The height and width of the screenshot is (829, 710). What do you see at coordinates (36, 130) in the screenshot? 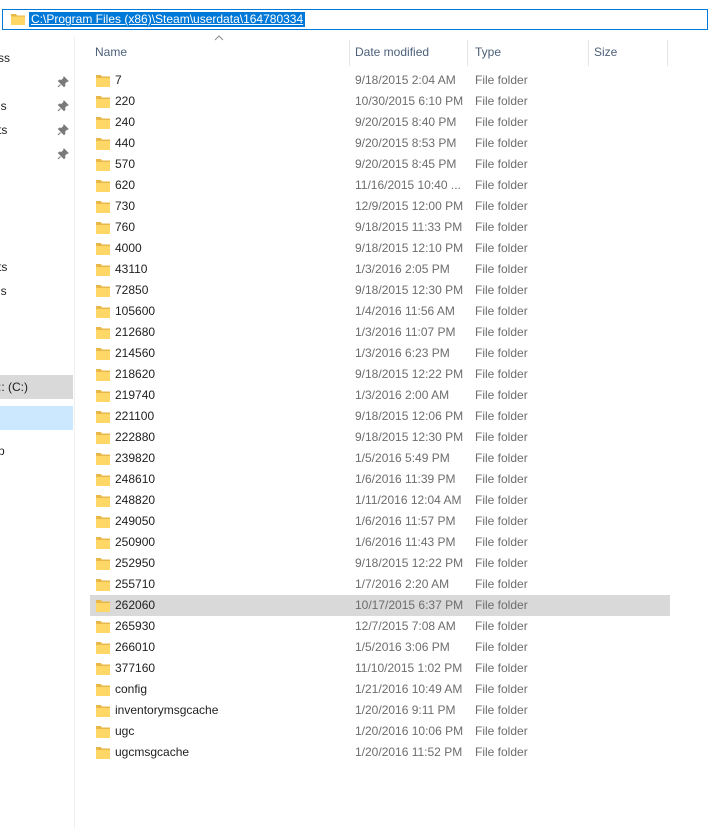
I see `nav-item-documents: ts` at bounding box center [36, 130].